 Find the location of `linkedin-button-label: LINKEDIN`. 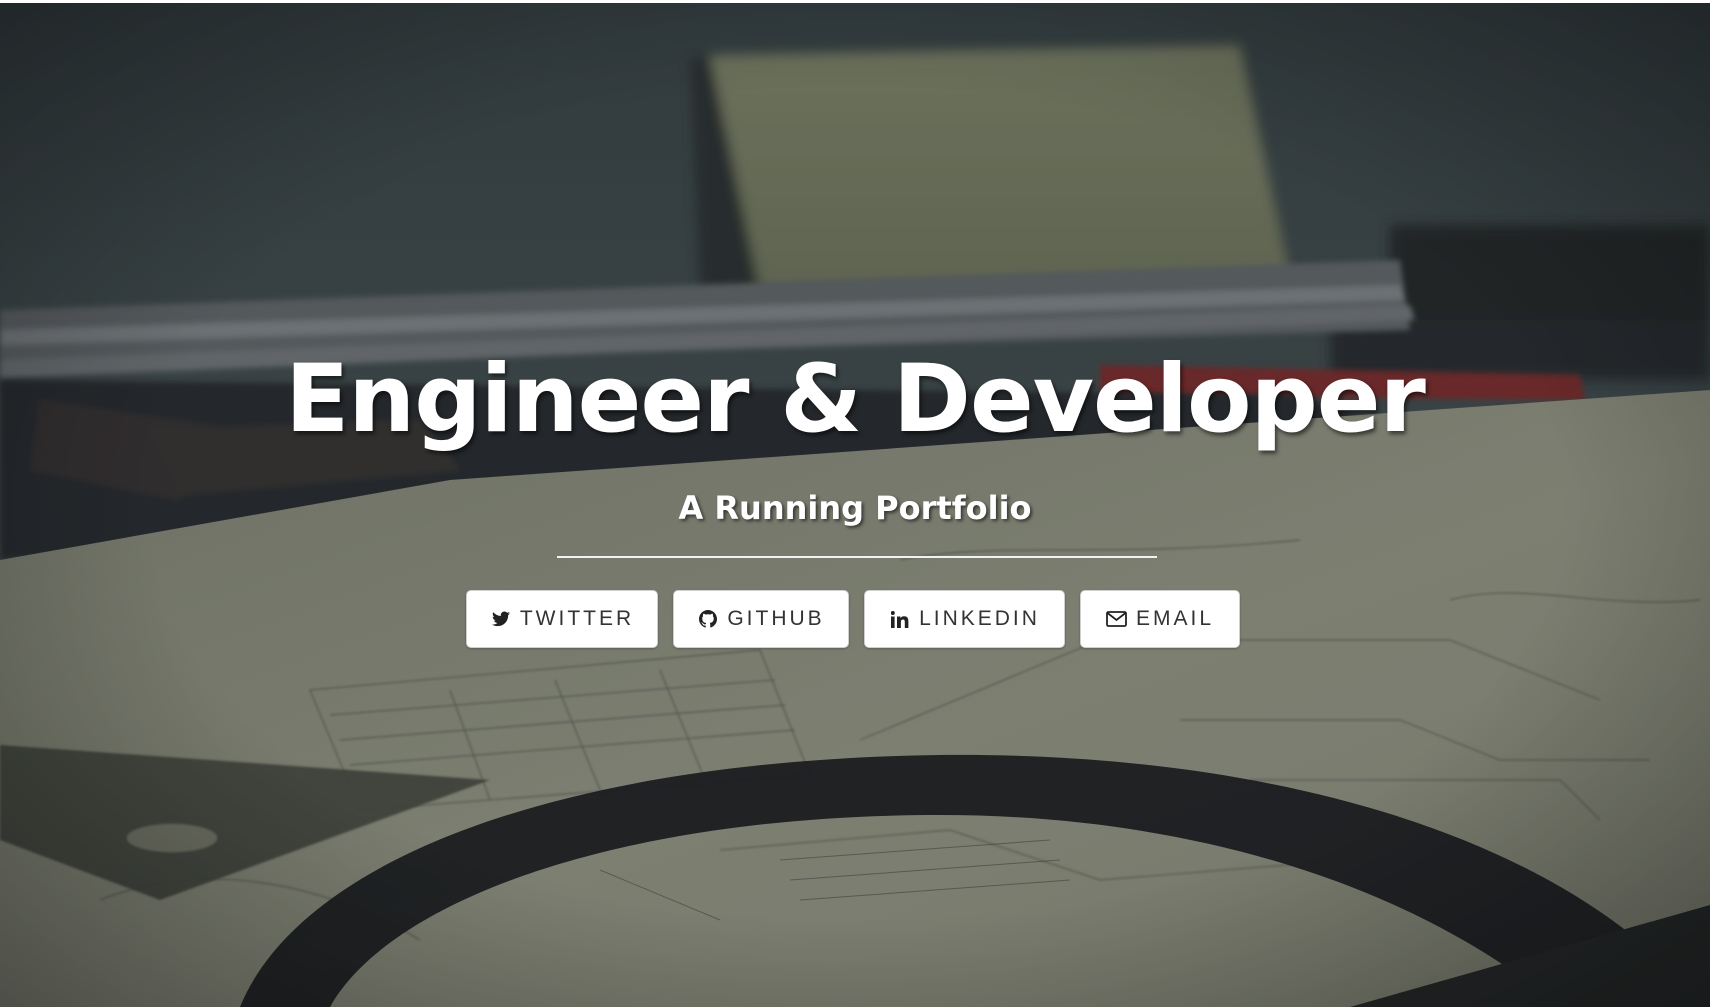

linkedin-button-label: LINKEDIN is located at coordinates (979, 618).